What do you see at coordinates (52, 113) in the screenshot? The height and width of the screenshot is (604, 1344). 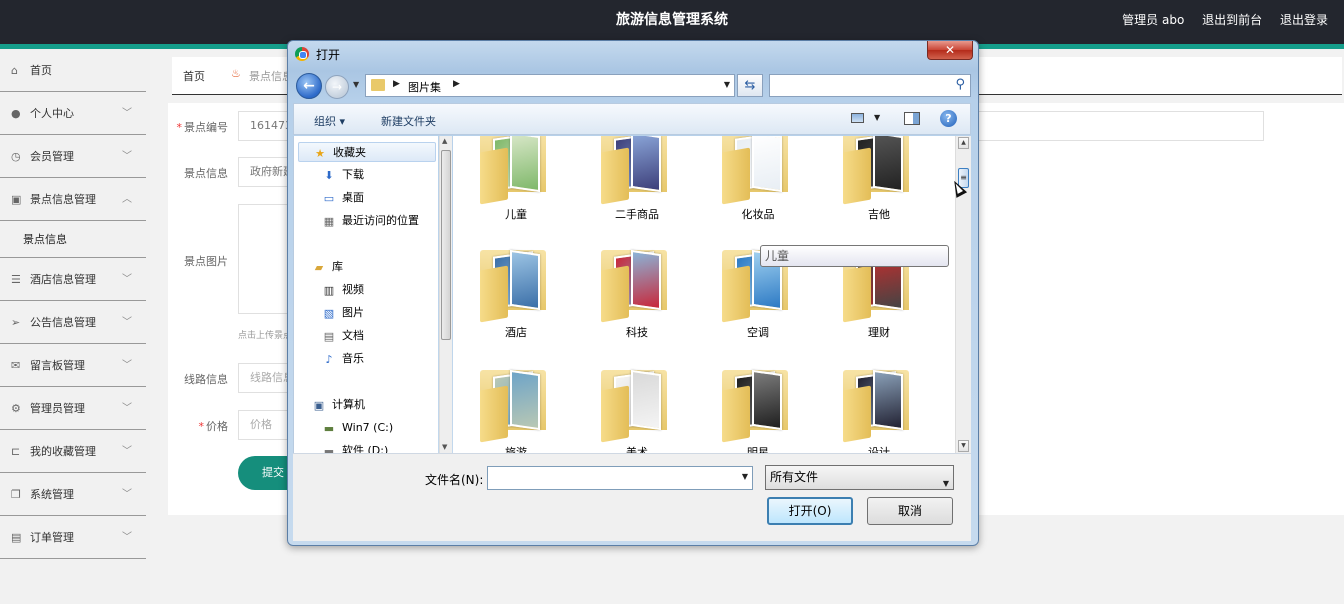 I see `sidebar-item-label: 个人中心` at bounding box center [52, 113].